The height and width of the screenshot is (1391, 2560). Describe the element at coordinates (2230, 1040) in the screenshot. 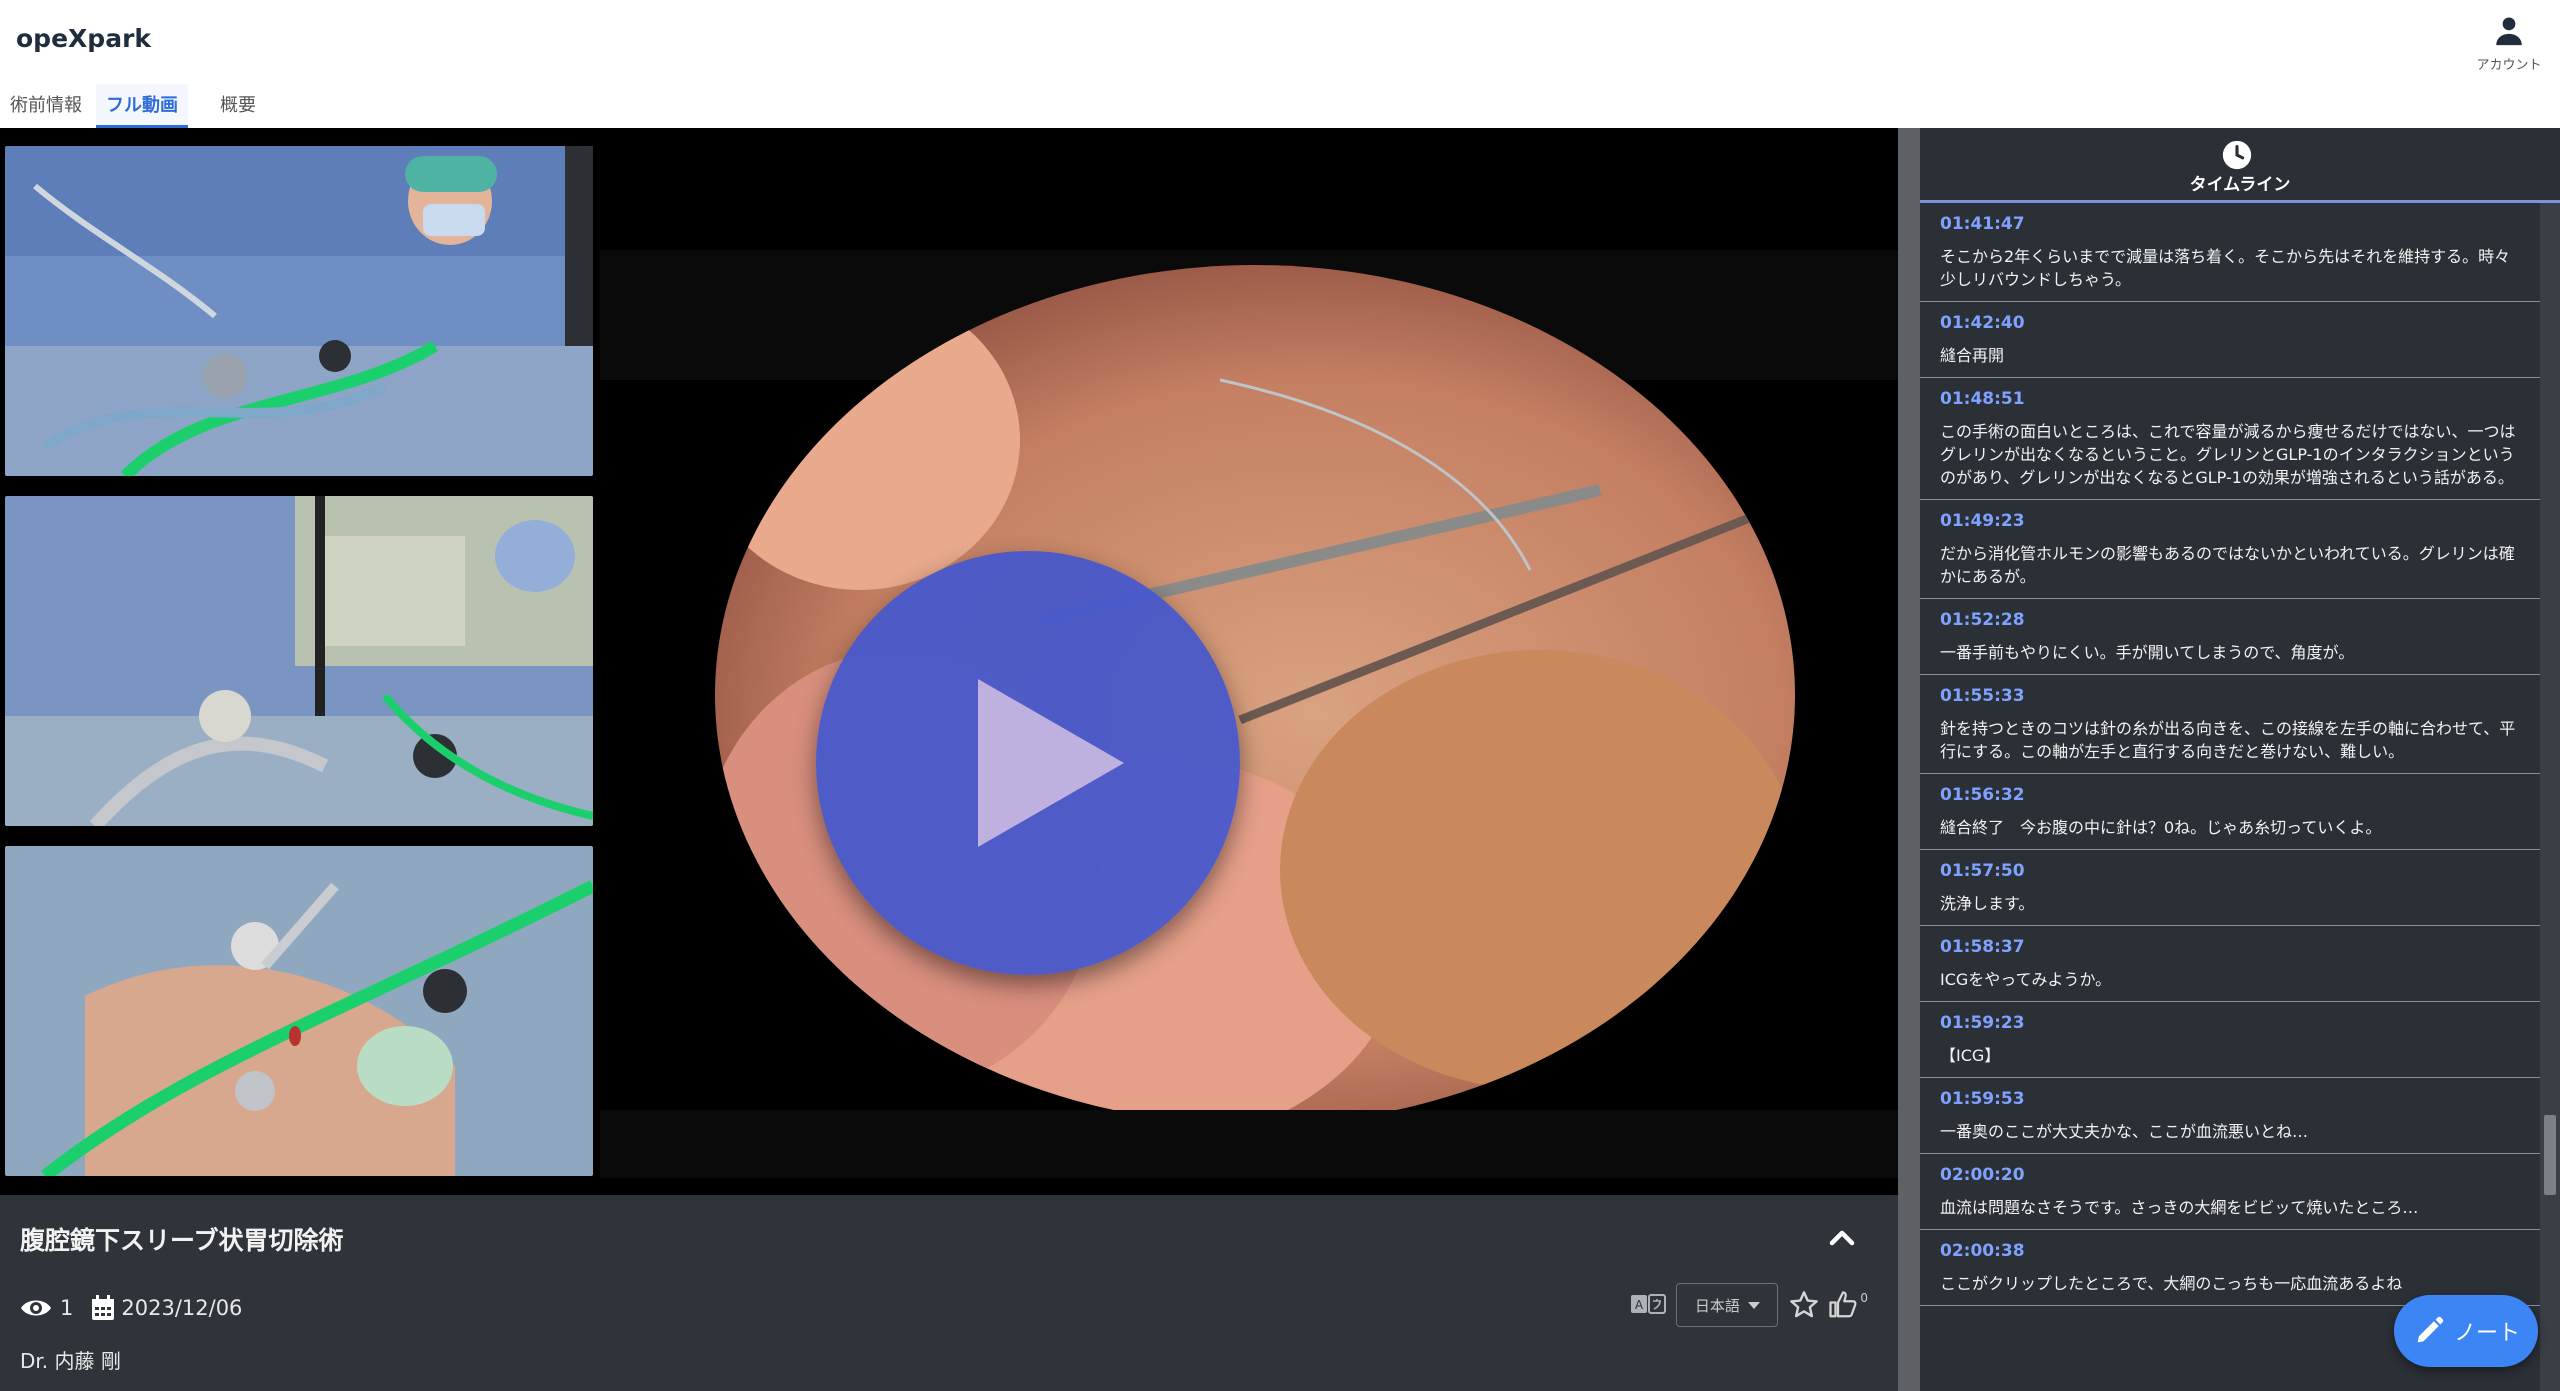

I see `timeline-item: 01:59:23 【ICG】` at that location.